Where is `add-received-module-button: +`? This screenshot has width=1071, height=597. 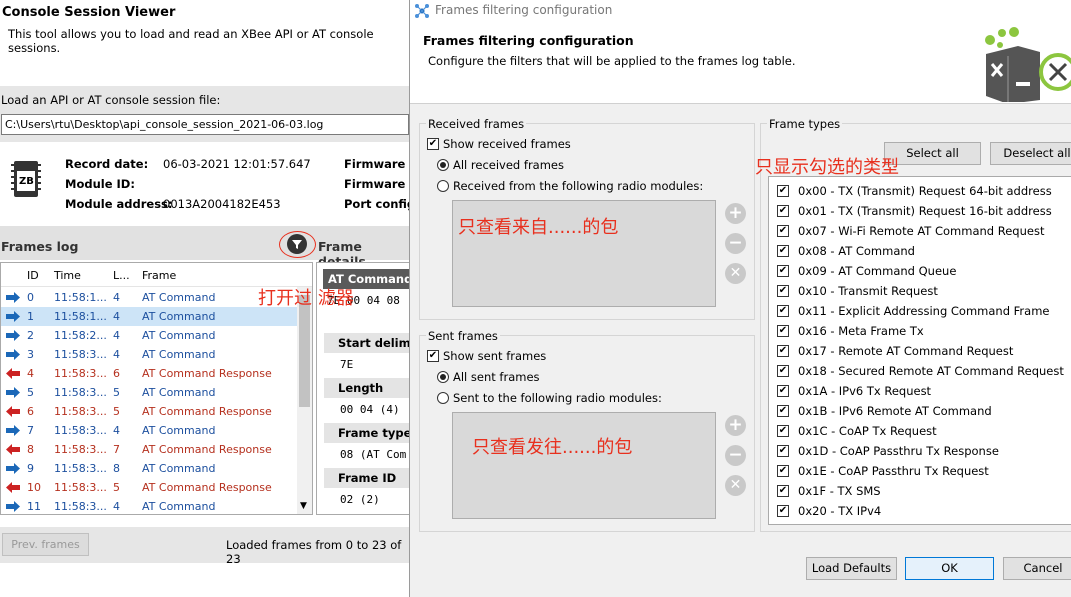
add-received-module-button: + is located at coordinates (735, 213).